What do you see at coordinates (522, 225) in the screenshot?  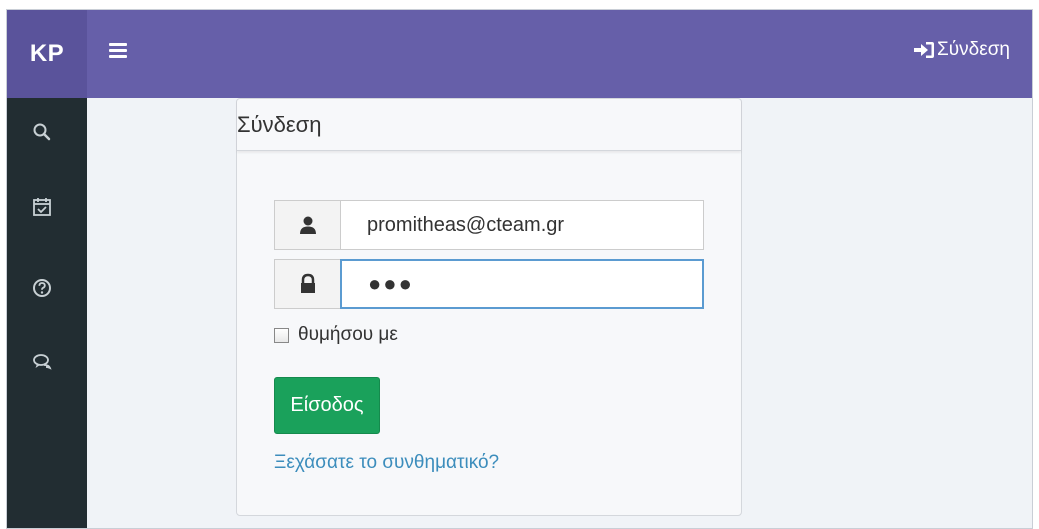 I see `username-input: promitheas@cteam.gr` at bounding box center [522, 225].